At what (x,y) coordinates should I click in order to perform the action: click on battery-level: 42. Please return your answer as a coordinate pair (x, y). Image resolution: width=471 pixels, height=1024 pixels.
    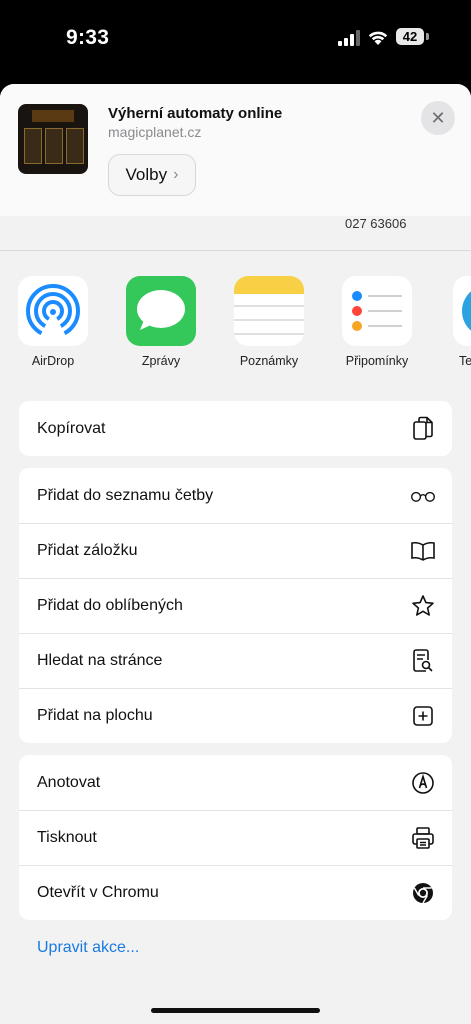
    Looking at the image, I should click on (410, 36).